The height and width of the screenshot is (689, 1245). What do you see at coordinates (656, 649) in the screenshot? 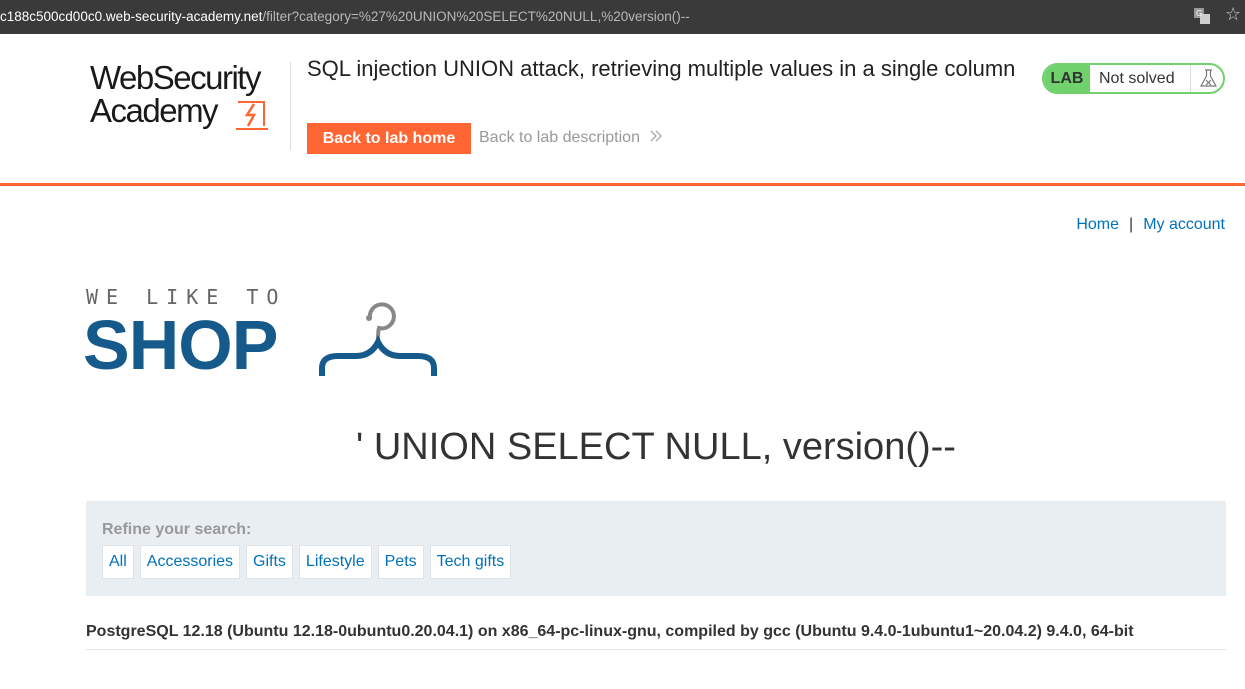
I see `result-divider` at bounding box center [656, 649].